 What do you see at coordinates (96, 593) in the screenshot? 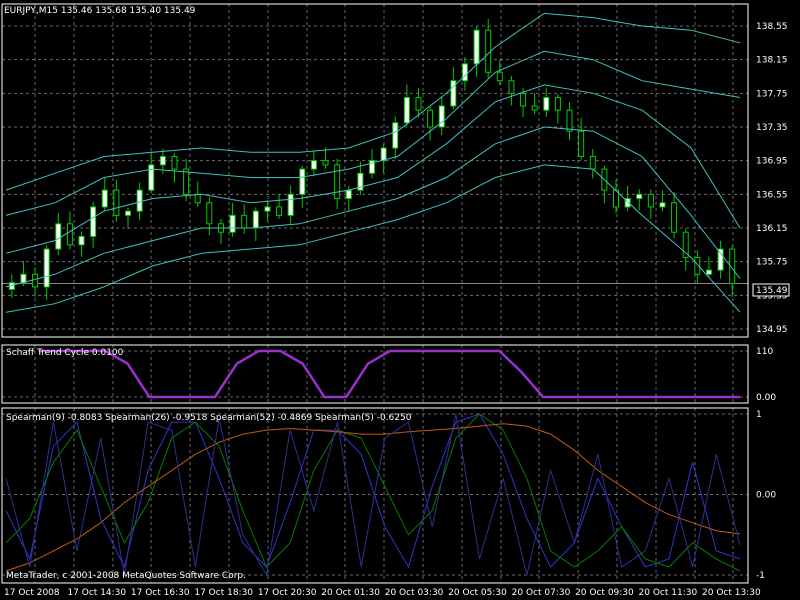
I see `time-tick-label: 17 Oct 14:30` at bounding box center [96, 593].